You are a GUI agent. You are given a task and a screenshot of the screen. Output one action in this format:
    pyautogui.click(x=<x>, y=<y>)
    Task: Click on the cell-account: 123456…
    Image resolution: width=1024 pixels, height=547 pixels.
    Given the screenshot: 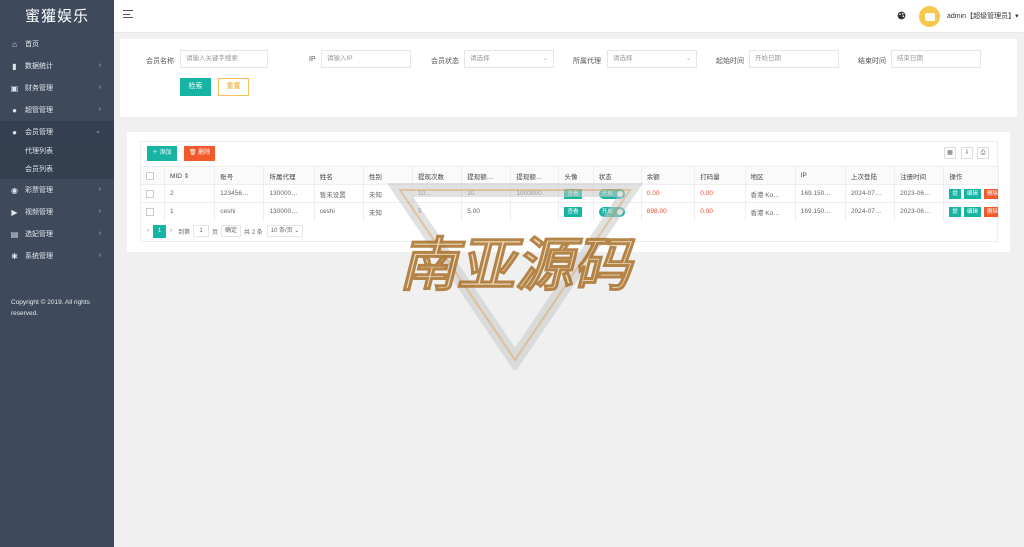 What is the action you would take?
    pyautogui.click(x=239, y=193)
    